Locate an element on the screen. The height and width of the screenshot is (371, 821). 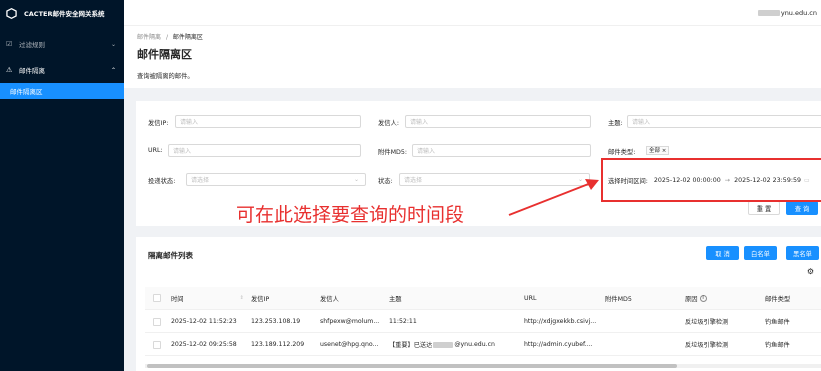
subject-input: 请输入 is located at coordinates (724, 121).